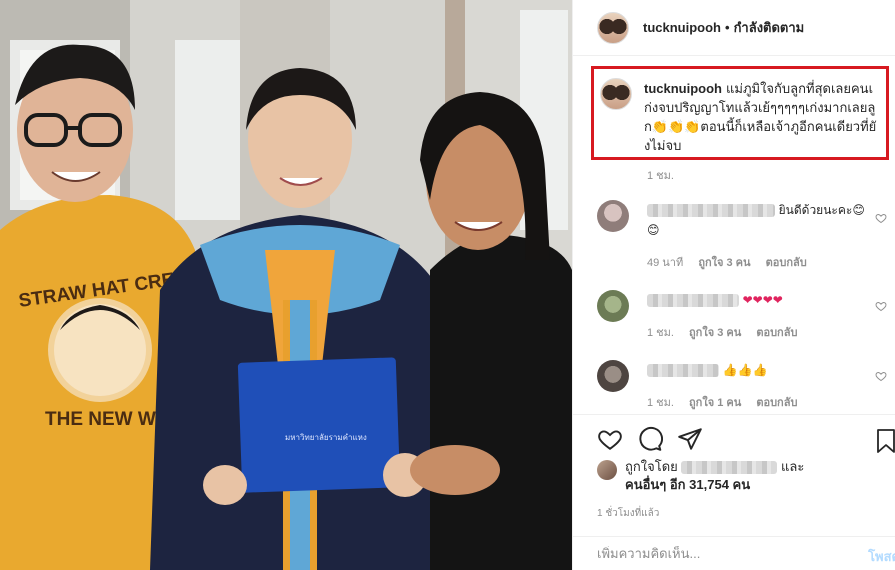 The width and height of the screenshot is (895, 570). What do you see at coordinates (665, 263) in the screenshot?
I see `comment-time: 49 นาที` at bounding box center [665, 263].